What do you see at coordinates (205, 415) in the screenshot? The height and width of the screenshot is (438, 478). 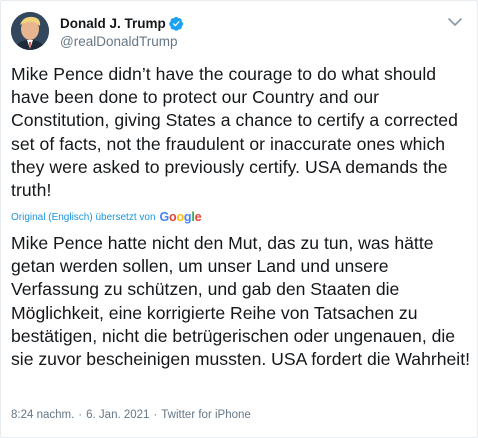 I see `tweet-source: Twitter for iPhone` at bounding box center [205, 415].